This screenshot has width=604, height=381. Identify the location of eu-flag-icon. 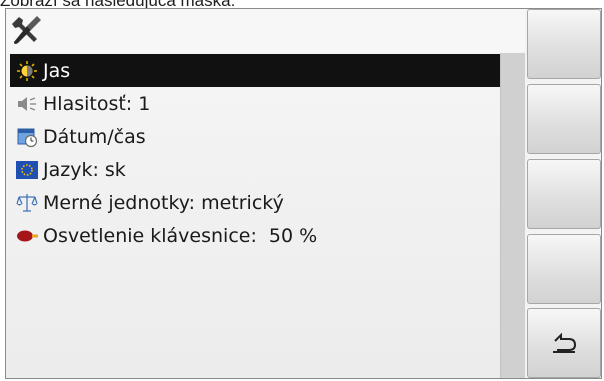
(27, 170).